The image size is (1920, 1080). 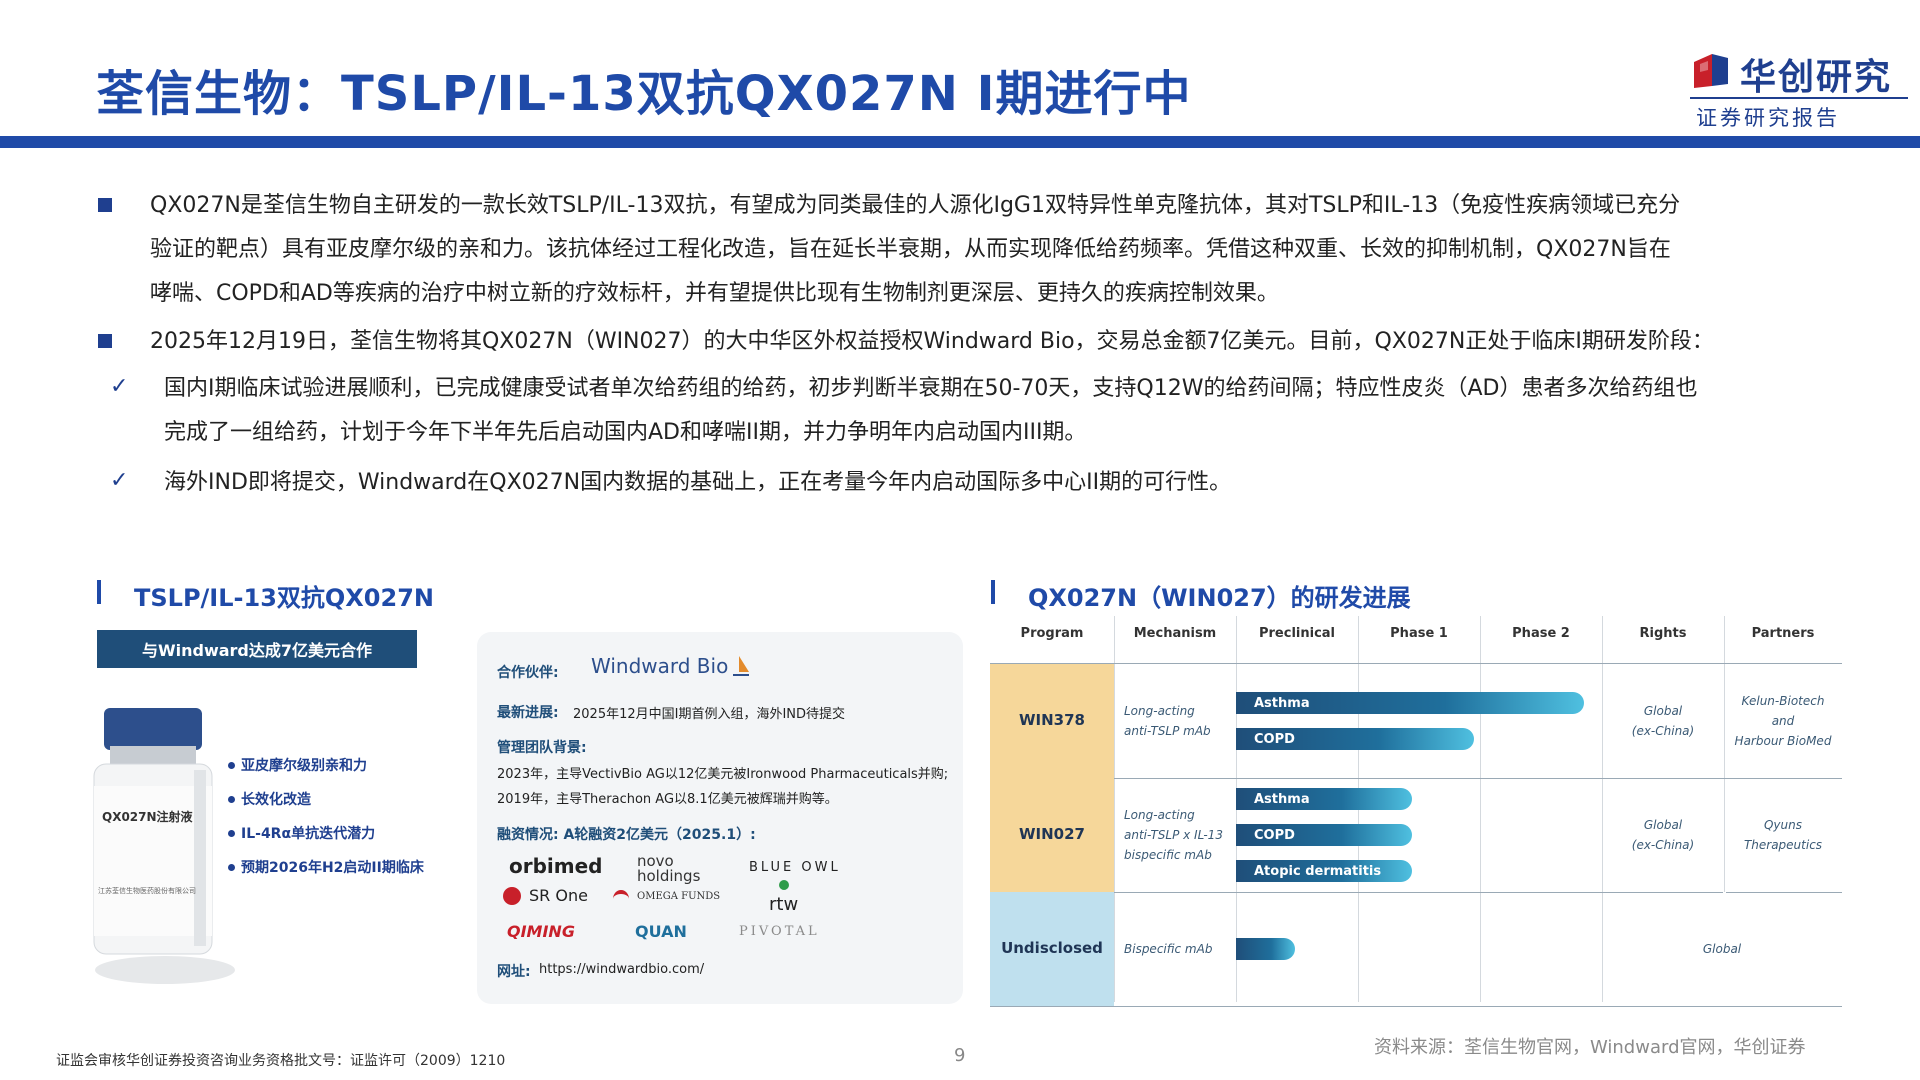 I want to click on deal-banner: 与Windward达成7亿美元合作, so click(x=257, y=649).